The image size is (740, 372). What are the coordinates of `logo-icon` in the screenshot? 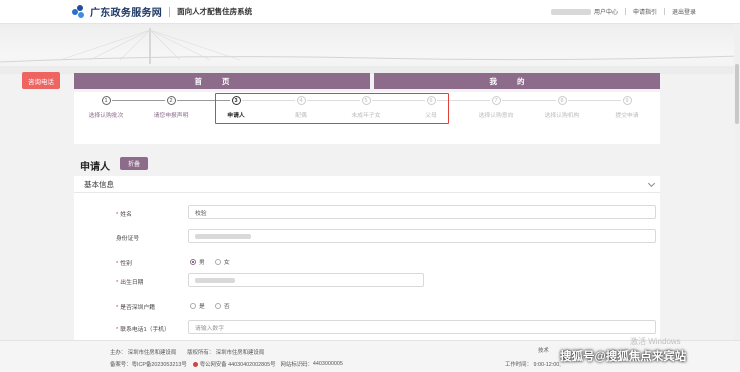 It's located at (79, 11).